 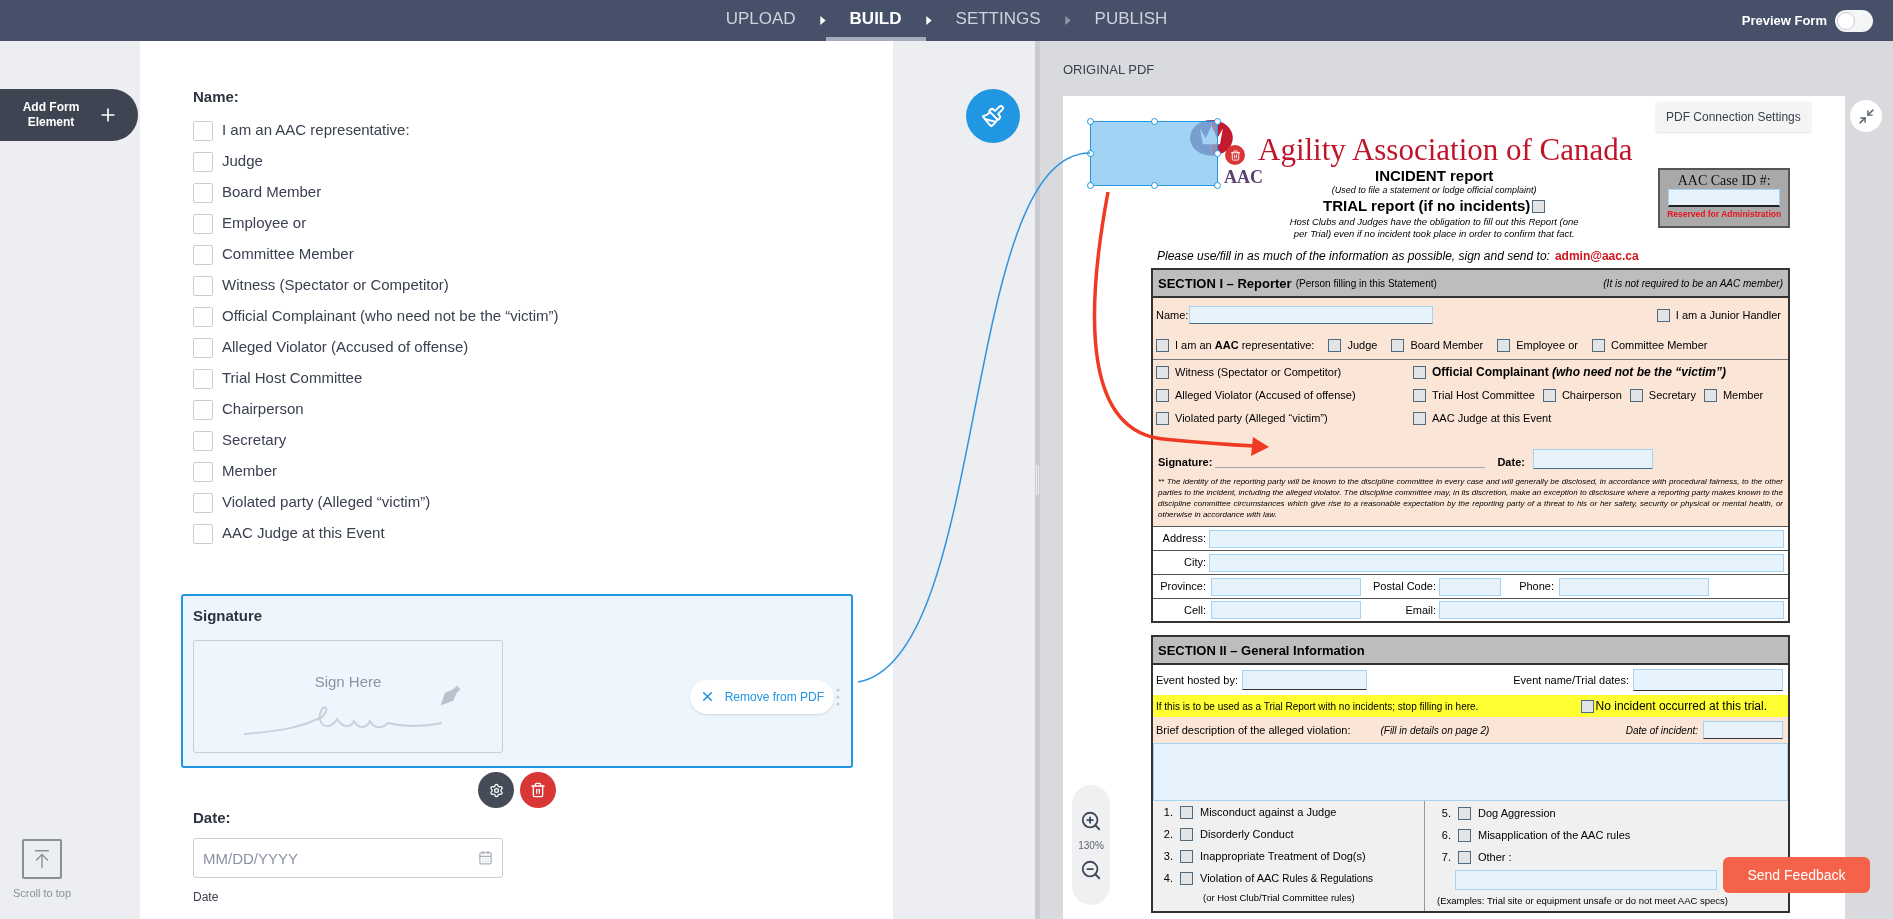 I want to click on list-number: 3., so click(x=1167, y=856).